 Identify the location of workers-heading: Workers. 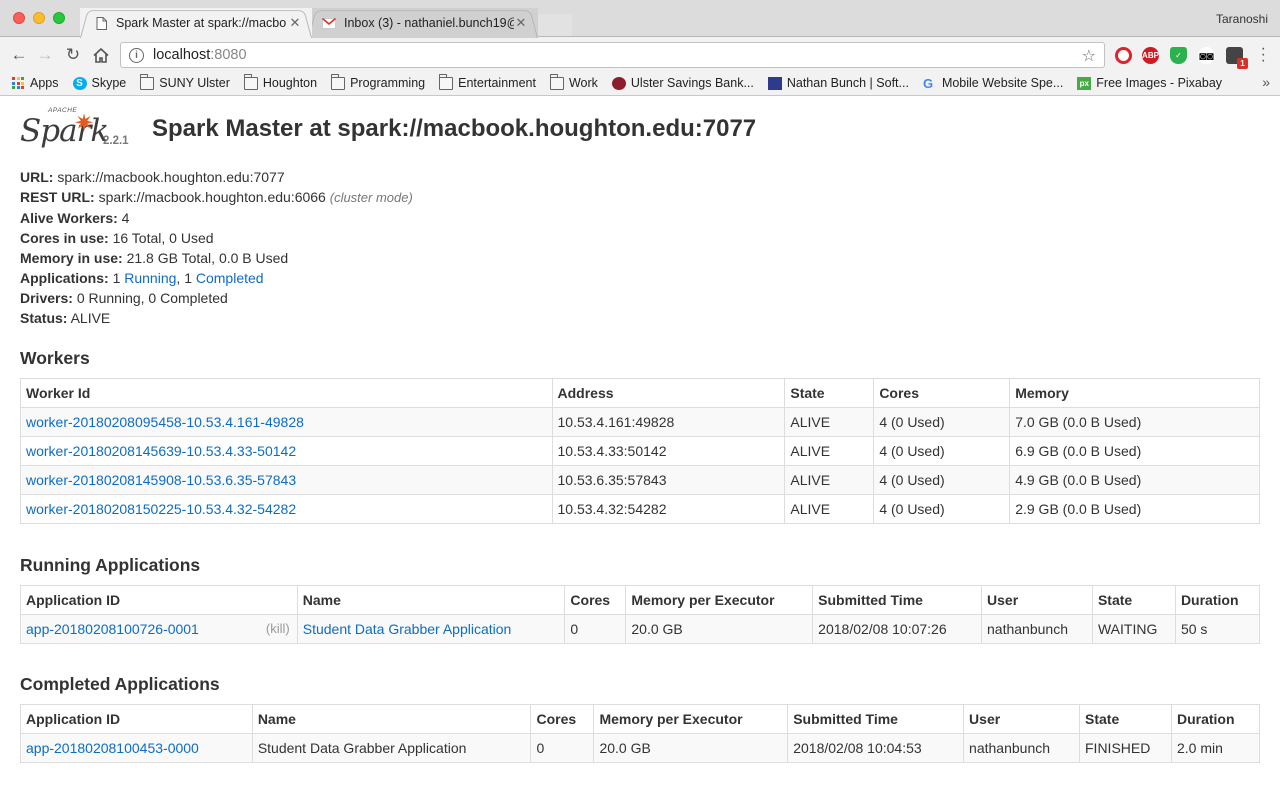
(640, 358).